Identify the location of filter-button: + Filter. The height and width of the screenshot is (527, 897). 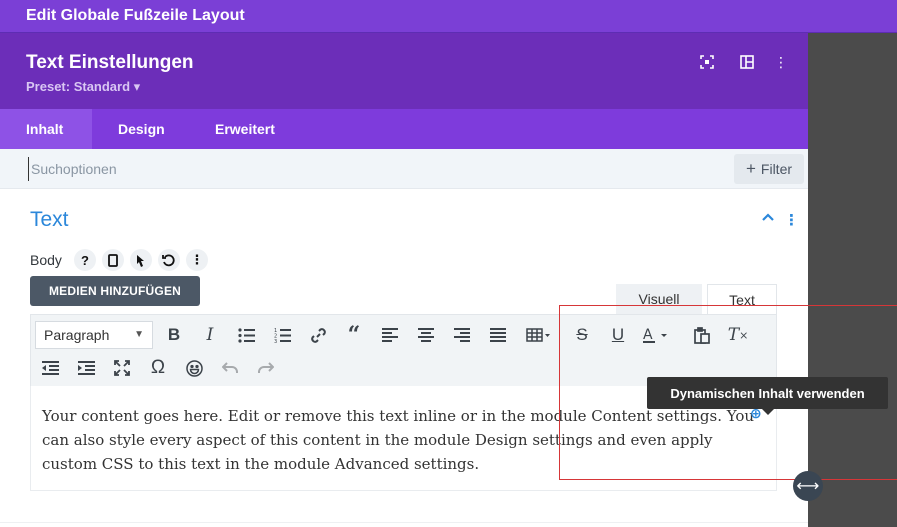
(769, 169).